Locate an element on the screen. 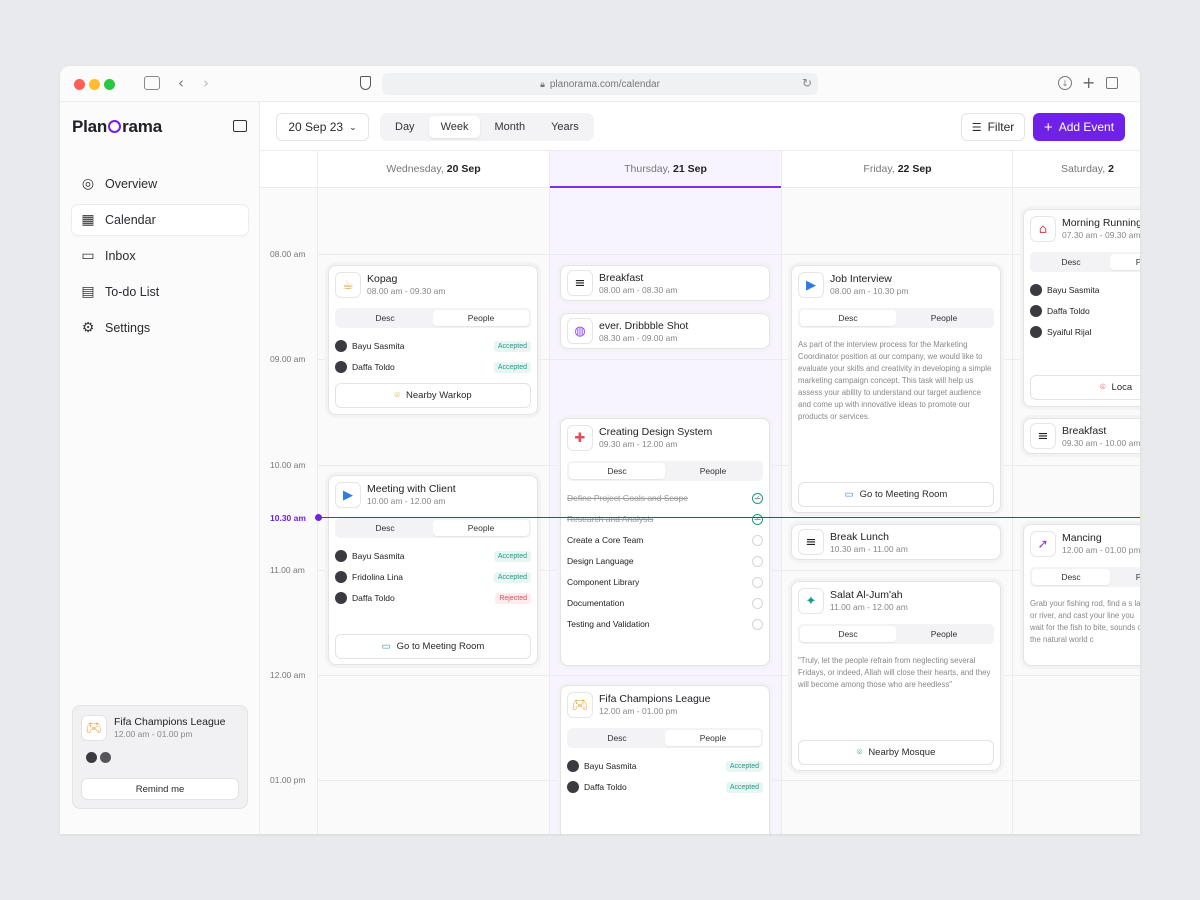  day-header-thu: Thursday, 21 Sep is located at coordinates (665, 169).